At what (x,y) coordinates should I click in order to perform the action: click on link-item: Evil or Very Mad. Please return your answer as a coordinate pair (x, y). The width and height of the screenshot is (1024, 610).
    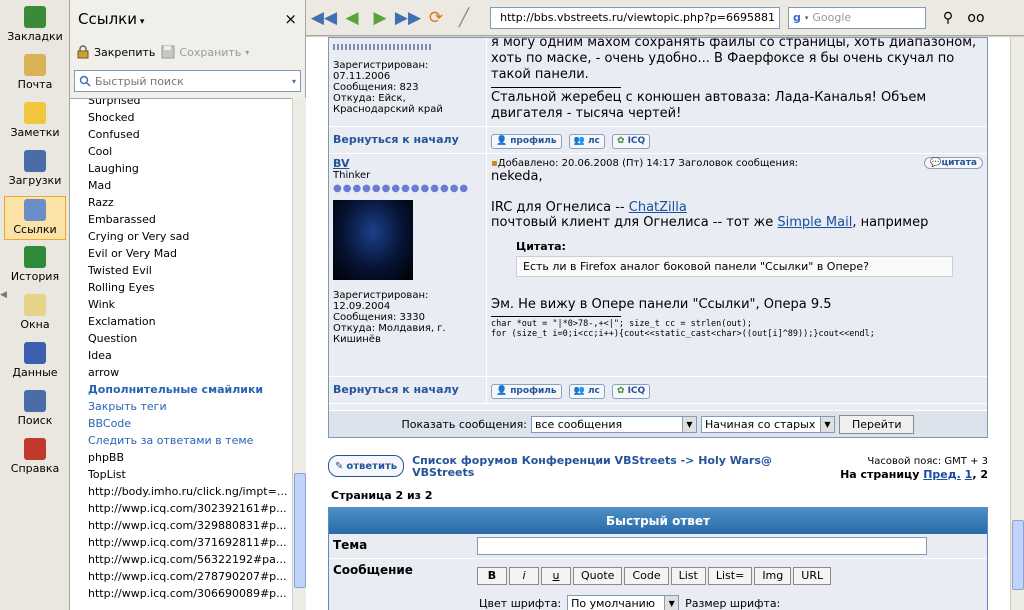
    Looking at the image, I should click on (181, 253).